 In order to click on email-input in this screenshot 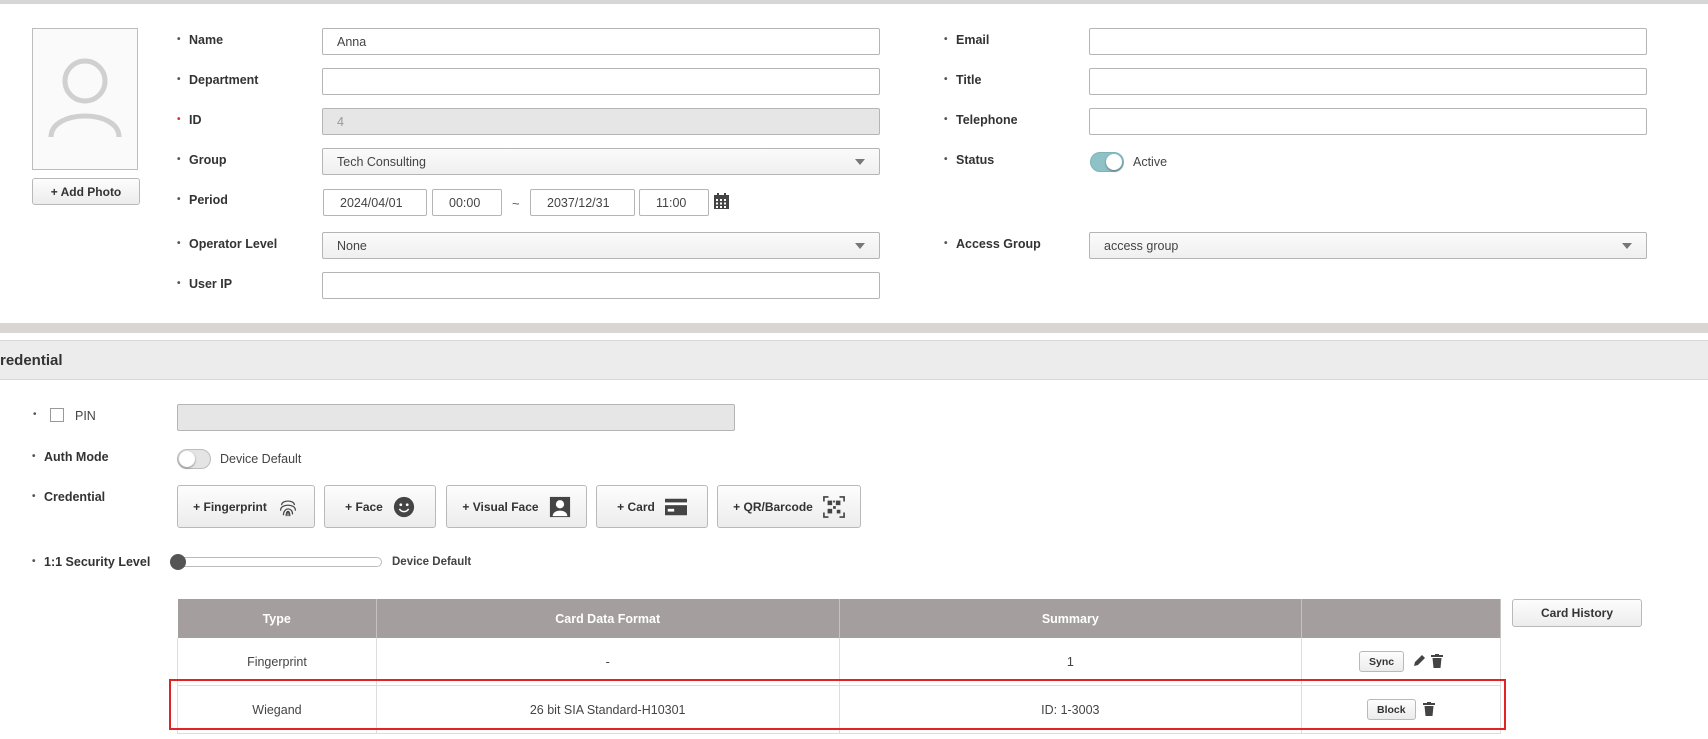, I will do `click(1368, 41)`.